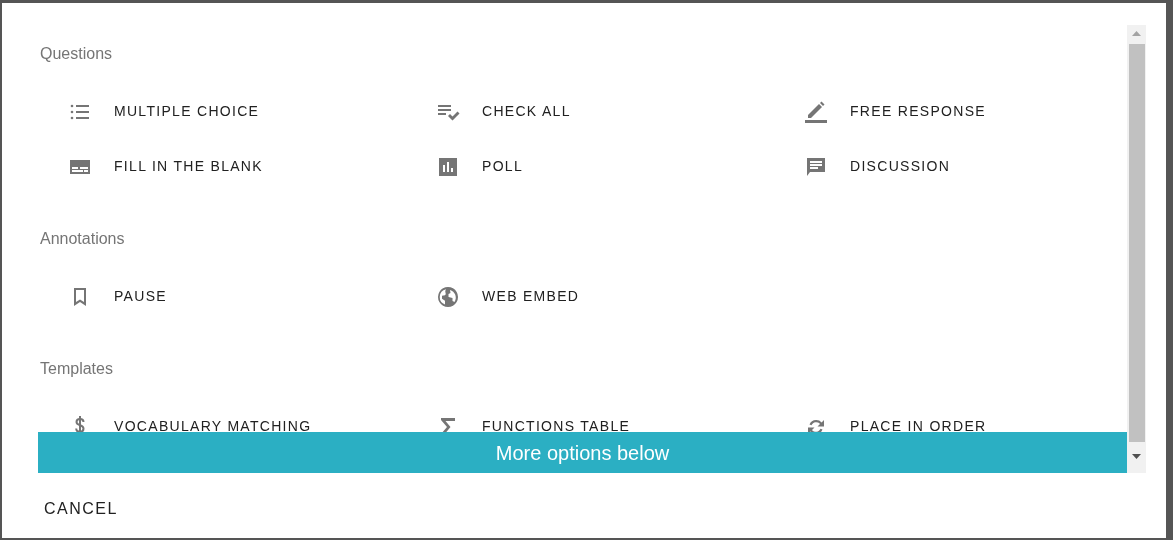 Image resolution: width=1173 pixels, height=540 pixels. What do you see at coordinates (503, 111) in the screenshot?
I see `menu-item: CHECK ALL` at bounding box center [503, 111].